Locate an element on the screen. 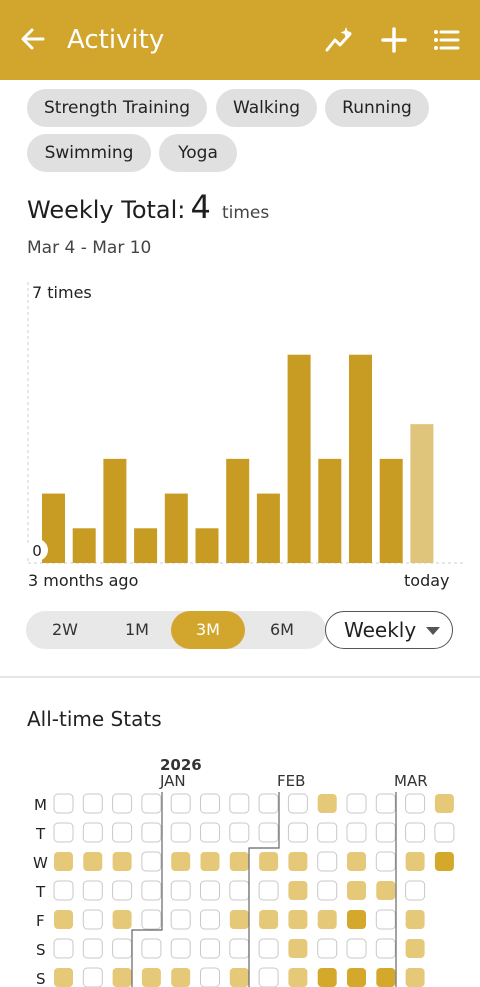 The height and width of the screenshot is (987, 480). filter-chip-yoga: Yoga is located at coordinates (198, 153).